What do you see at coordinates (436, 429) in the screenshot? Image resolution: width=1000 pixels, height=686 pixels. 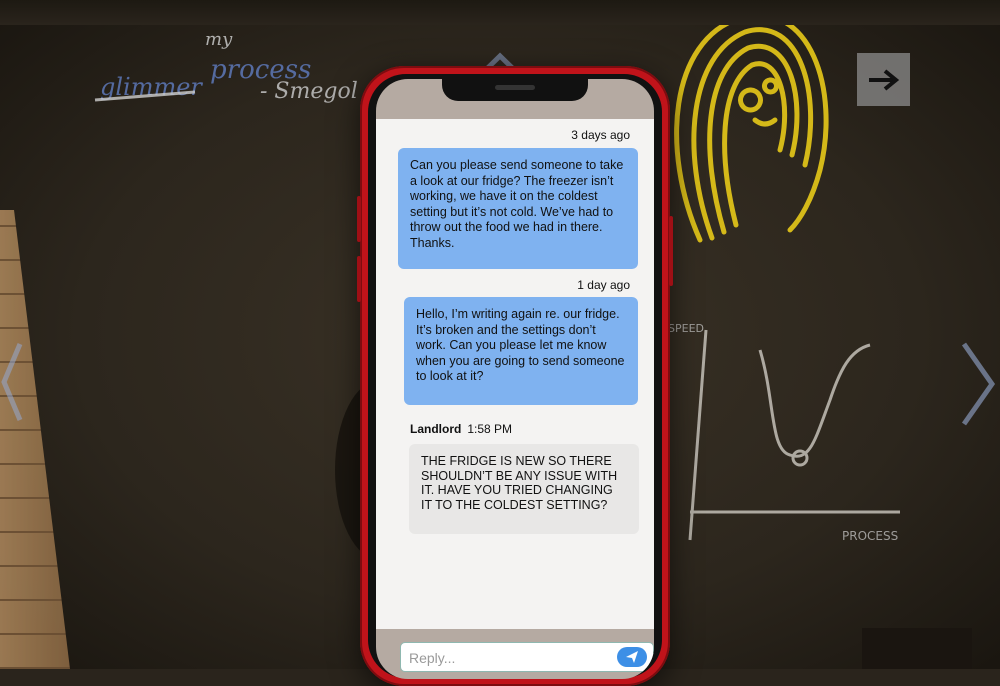 I see `sender-name: Landlord` at bounding box center [436, 429].